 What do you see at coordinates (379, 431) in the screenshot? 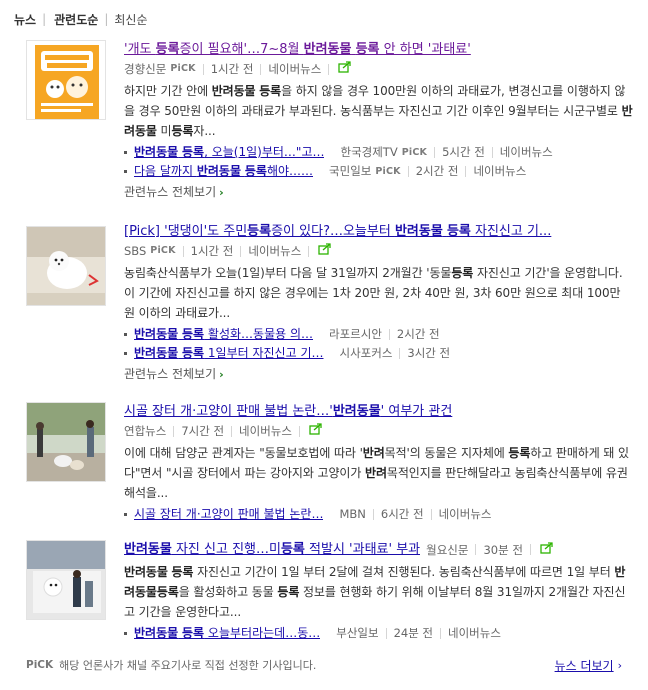
I see `news-info: 연합뉴스 7시간 전 네이버뉴스` at bounding box center [379, 431].